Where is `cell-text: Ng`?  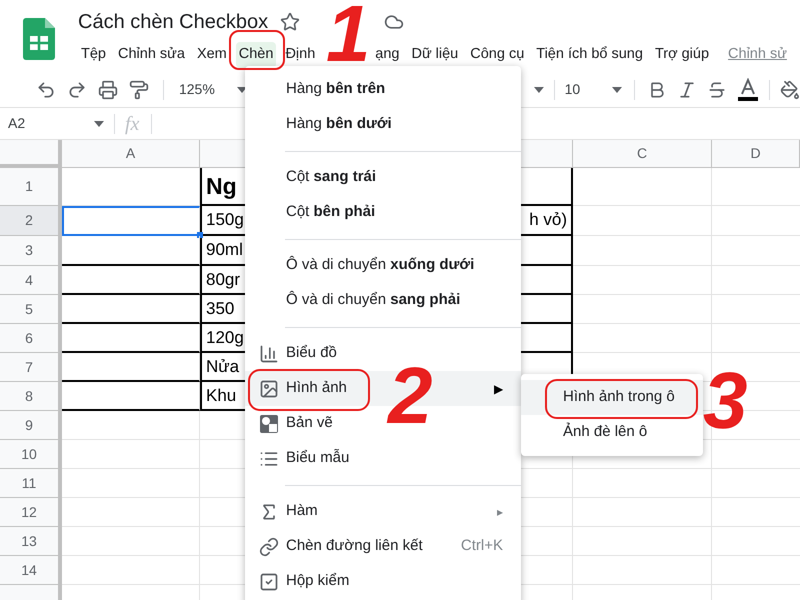 cell-text: Ng is located at coordinates (221, 186).